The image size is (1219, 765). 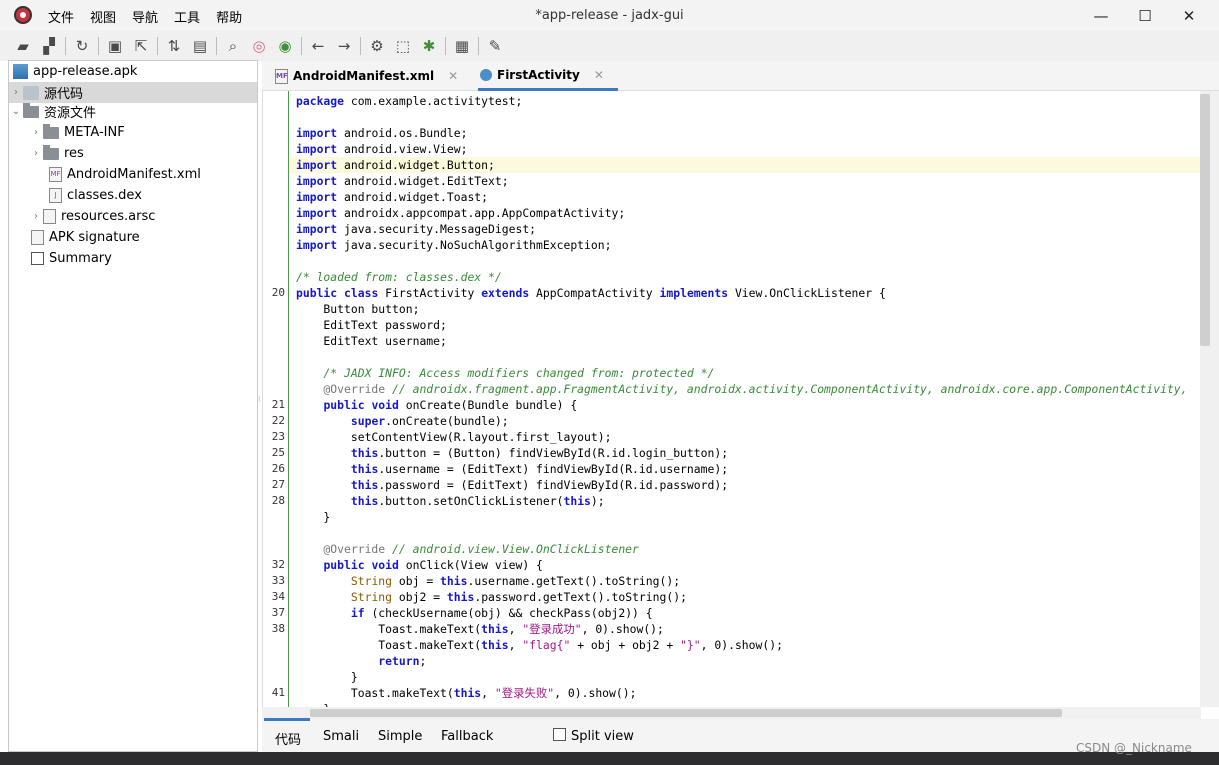 I want to click on tree-item-label: app-release.apk, so click(x=85, y=71).